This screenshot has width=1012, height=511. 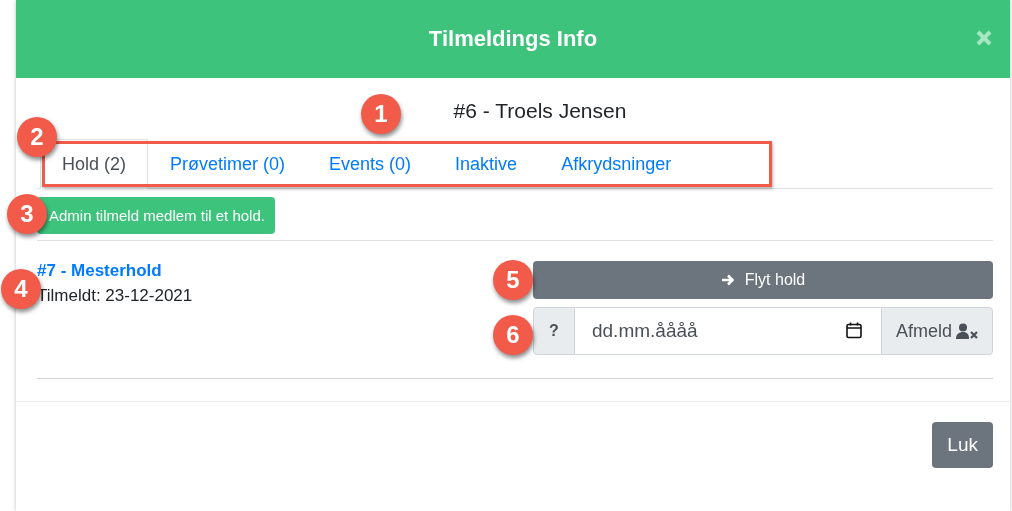 What do you see at coordinates (228, 164) in the screenshot?
I see `tab: Prøvetimer (0)` at bounding box center [228, 164].